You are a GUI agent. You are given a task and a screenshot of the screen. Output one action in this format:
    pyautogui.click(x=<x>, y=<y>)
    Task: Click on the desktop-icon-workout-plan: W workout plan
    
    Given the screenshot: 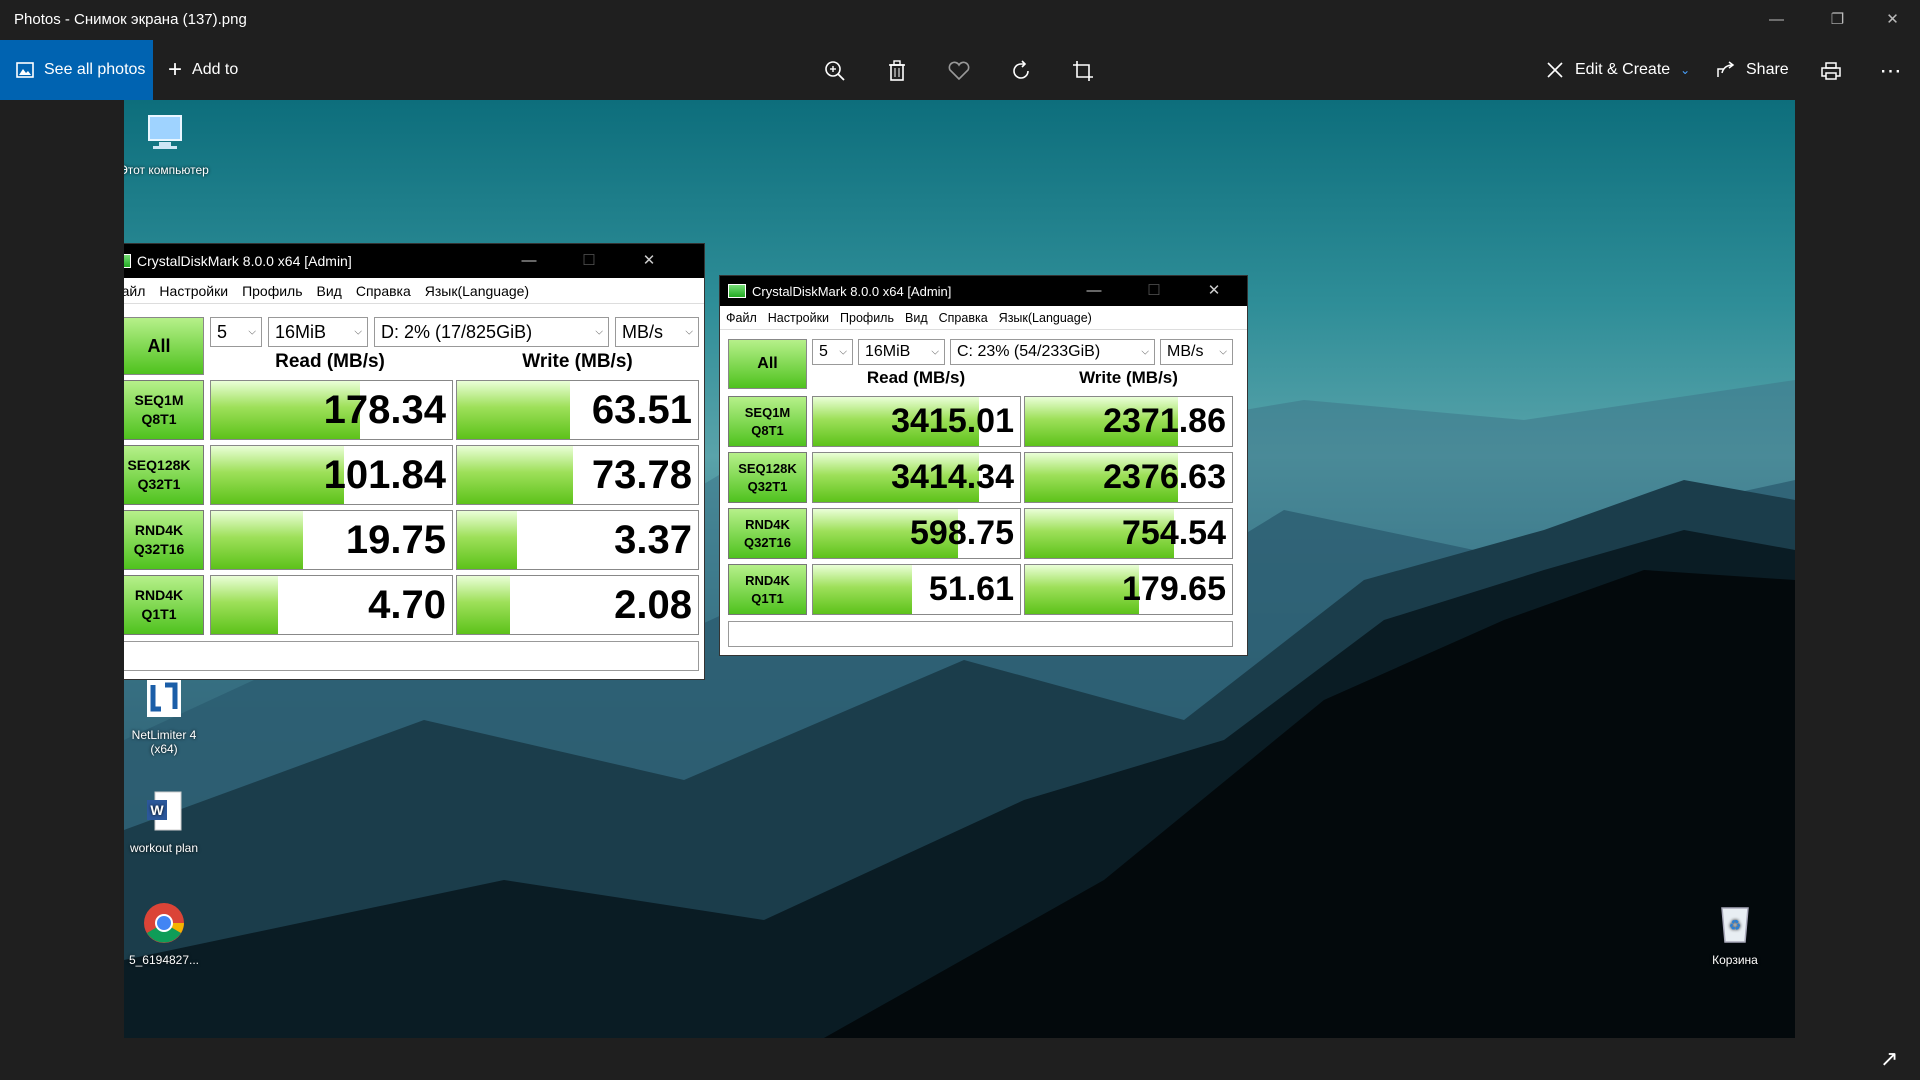 What is the action you would take?
    pyautogui.click(x=166, y=821)
    